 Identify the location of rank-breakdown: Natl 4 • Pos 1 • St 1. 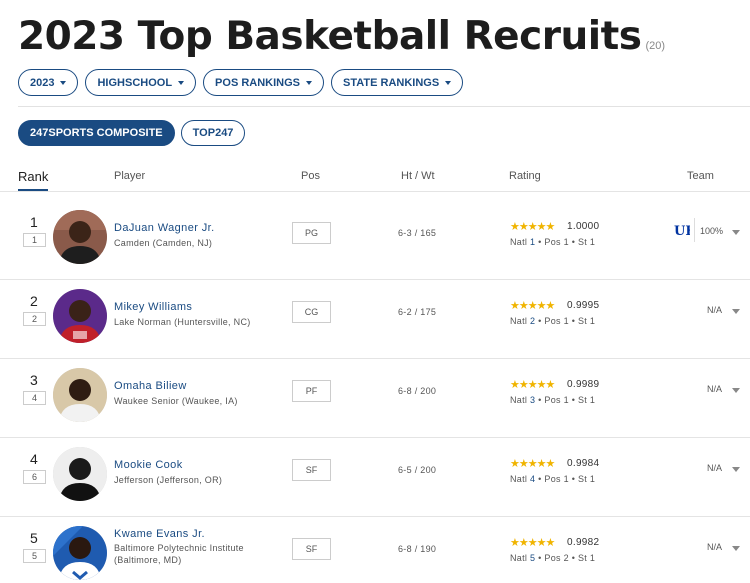
(553, 479).